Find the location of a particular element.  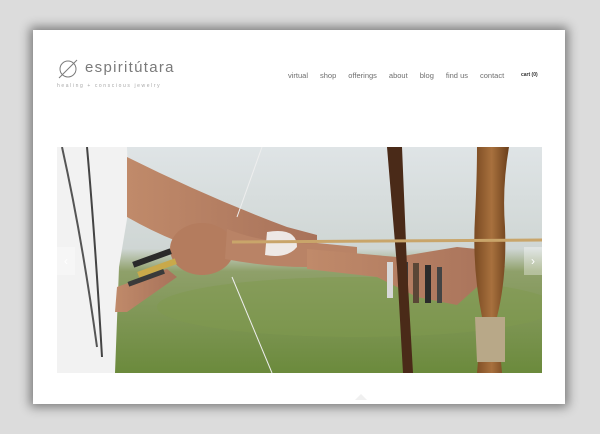

slider-next-button: › is located at coordinates (533, 261).